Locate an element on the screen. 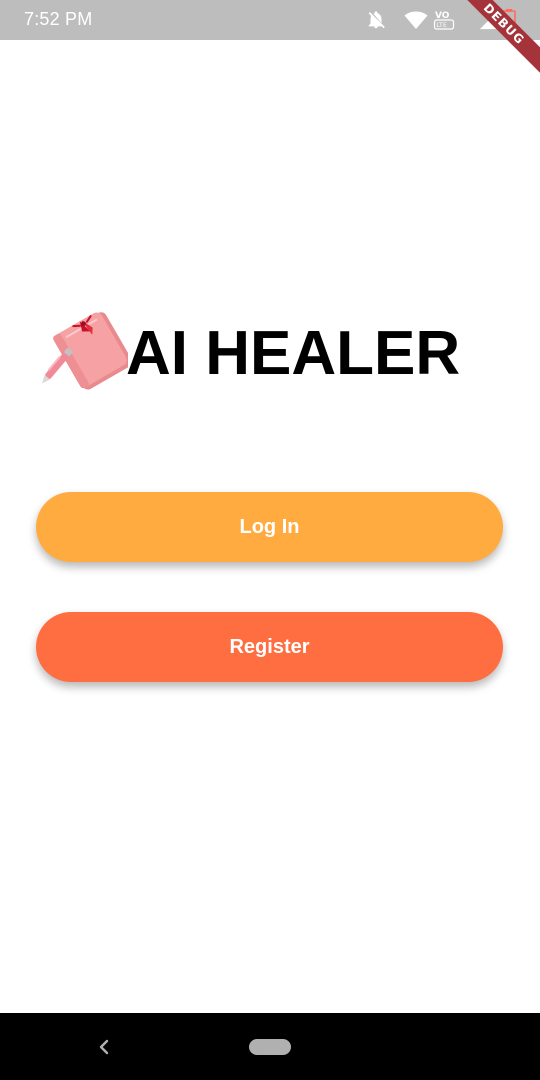 This screenshot has height=1080, width=540. navigation-bar is located at coordinates (270, 1046).